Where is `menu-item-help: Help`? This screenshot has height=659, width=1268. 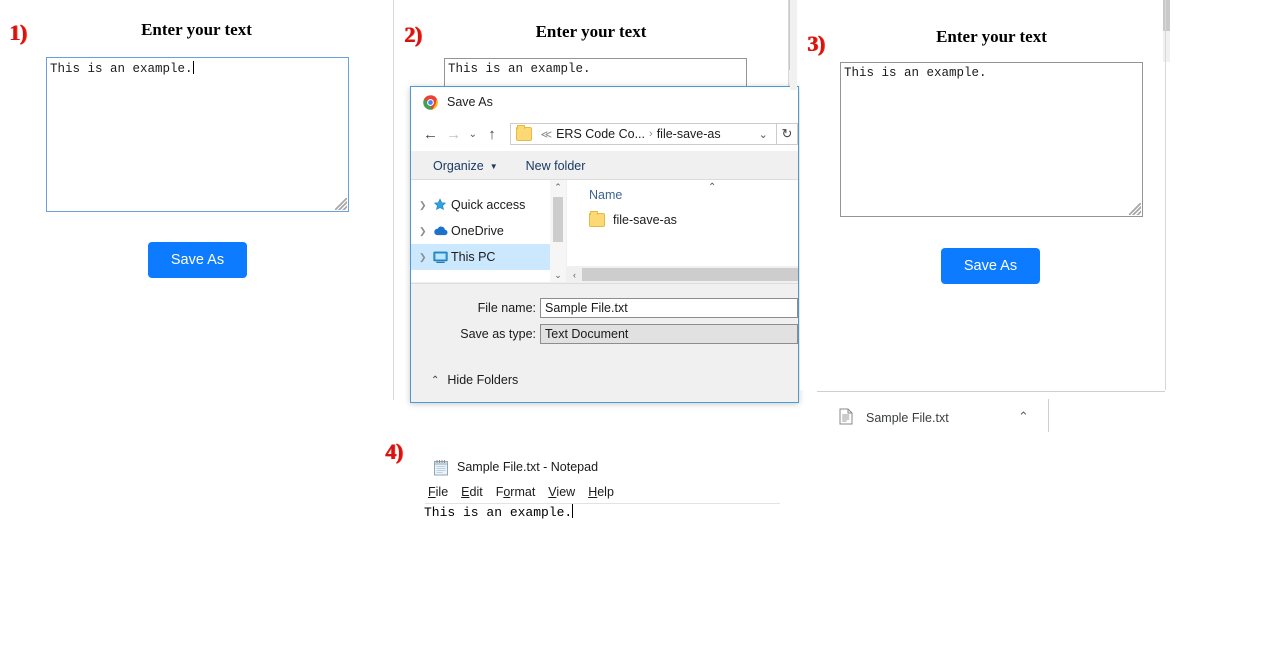
menu-item-help: Help is located at coordinates (601, 492).